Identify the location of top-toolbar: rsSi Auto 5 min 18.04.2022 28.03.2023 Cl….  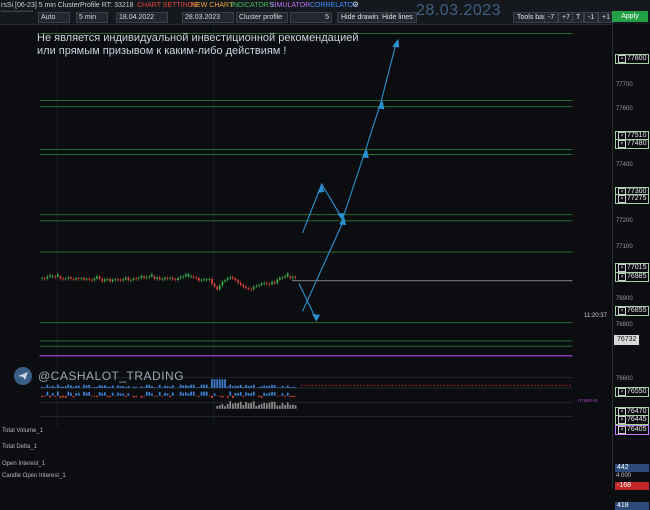
(325, 12).